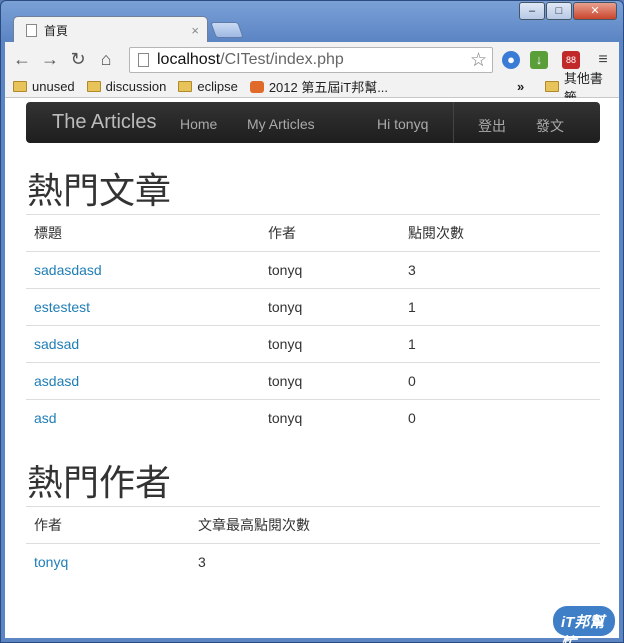 The image size is (624, 643). Describe the element at coordinates (143, 60) in the screenshot. I see `page-icon` at that location.